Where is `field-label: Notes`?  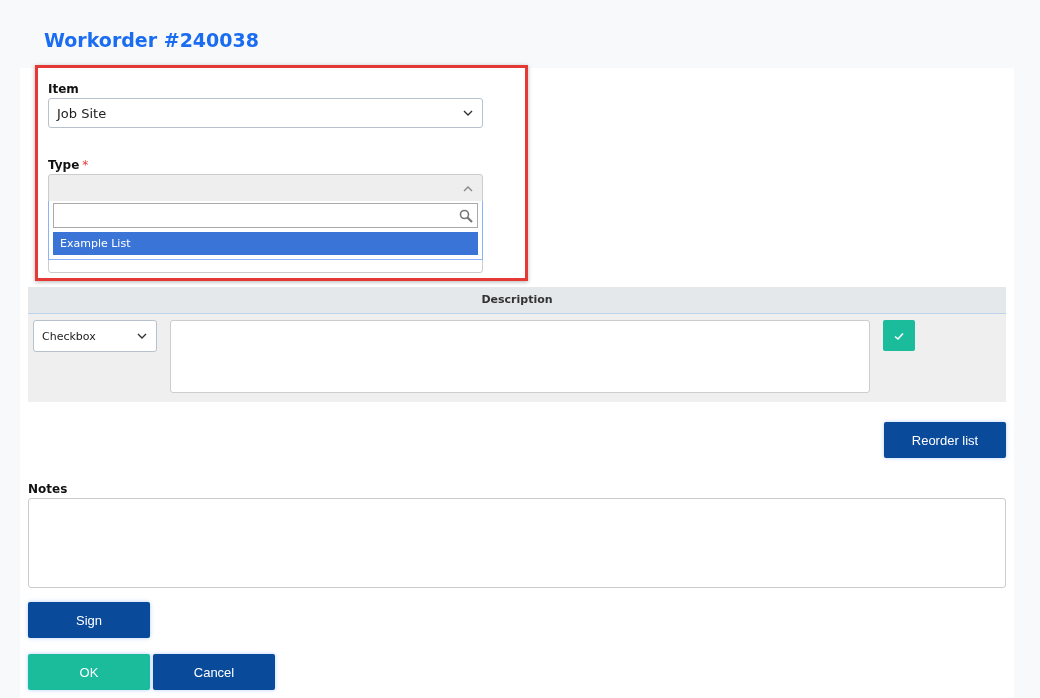
field-label: Notes is located at coordinates (48, 489).